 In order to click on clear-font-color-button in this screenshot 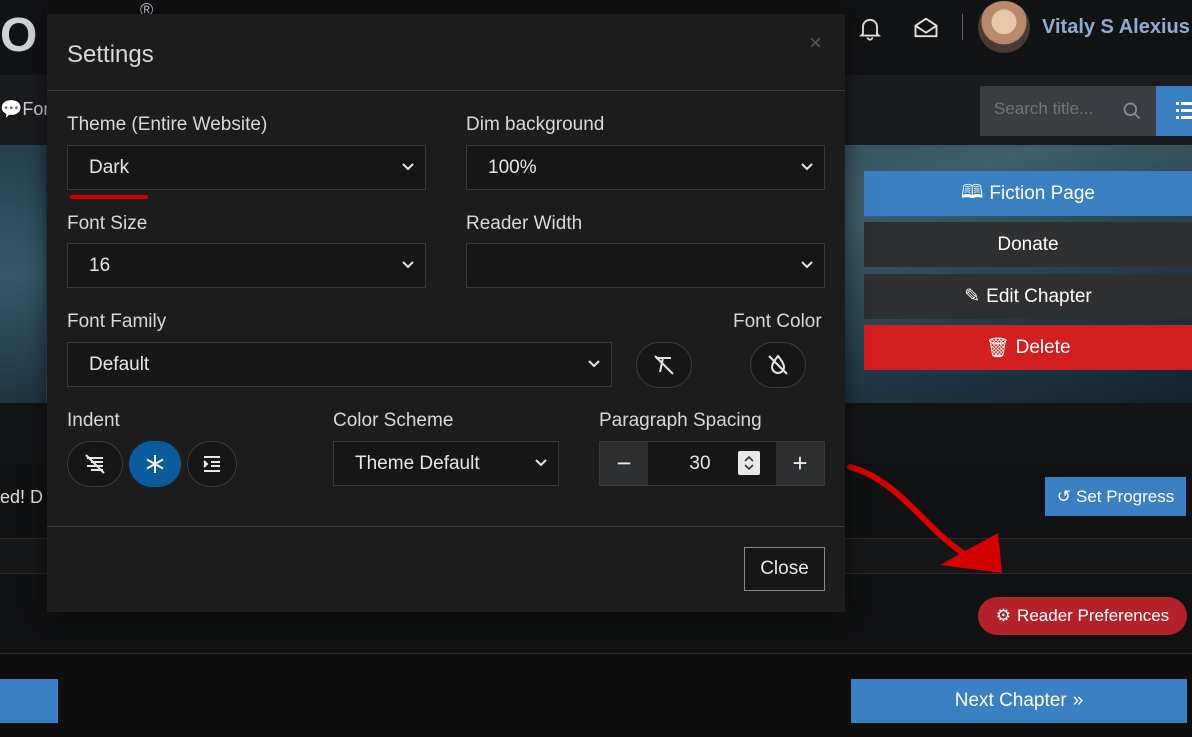, I will do `click(778, 365)`.